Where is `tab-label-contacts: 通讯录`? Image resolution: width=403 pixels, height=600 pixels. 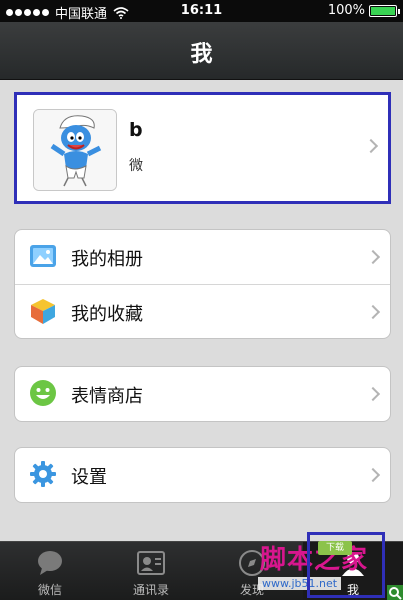 tab-label-contacts: 通讯录 is located at coordinates (150, 590).